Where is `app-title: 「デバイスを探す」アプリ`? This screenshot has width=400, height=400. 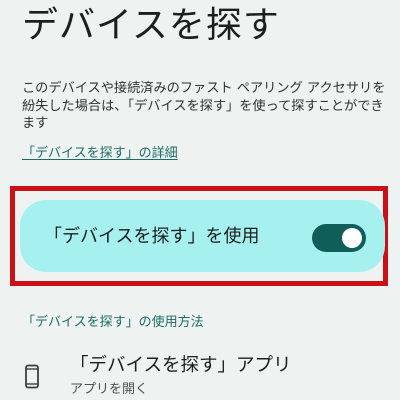 app-title: 「デバイスを探す」アプリ is located at coordinates (181, 365).